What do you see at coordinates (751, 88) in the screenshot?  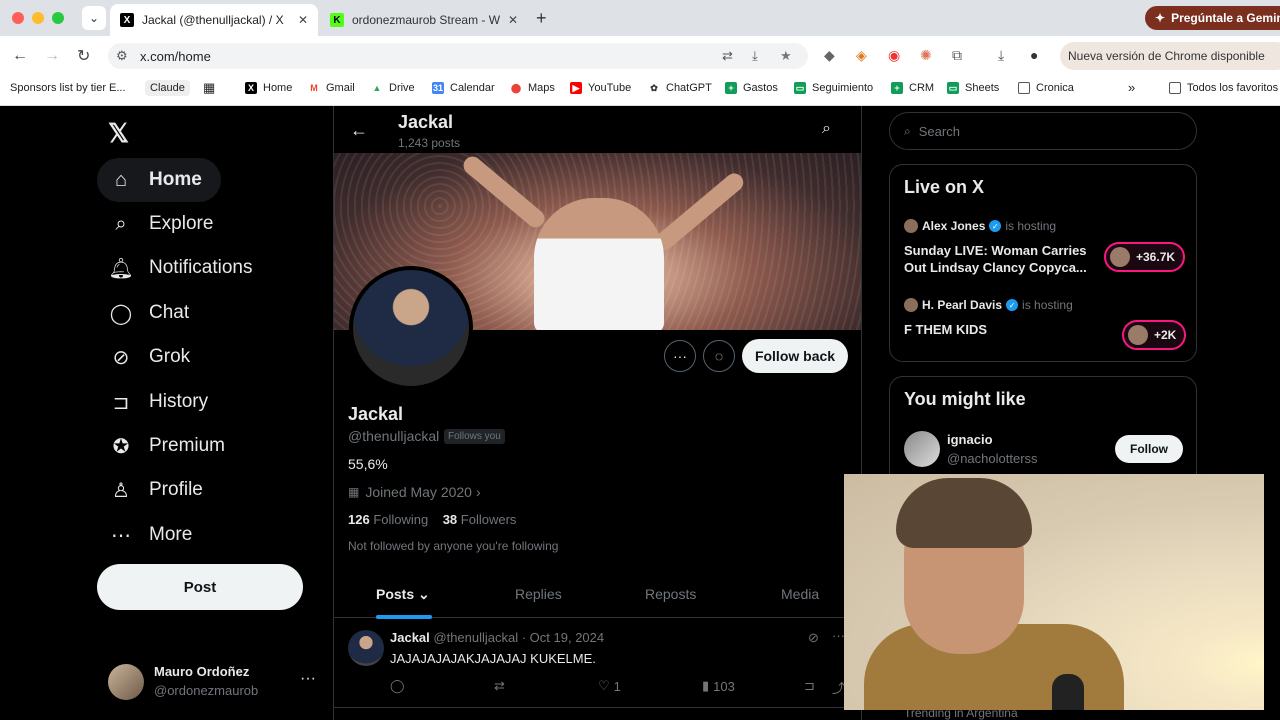 I see `bookmark-gastos: + Gastos` at bounding box center [751, 88].